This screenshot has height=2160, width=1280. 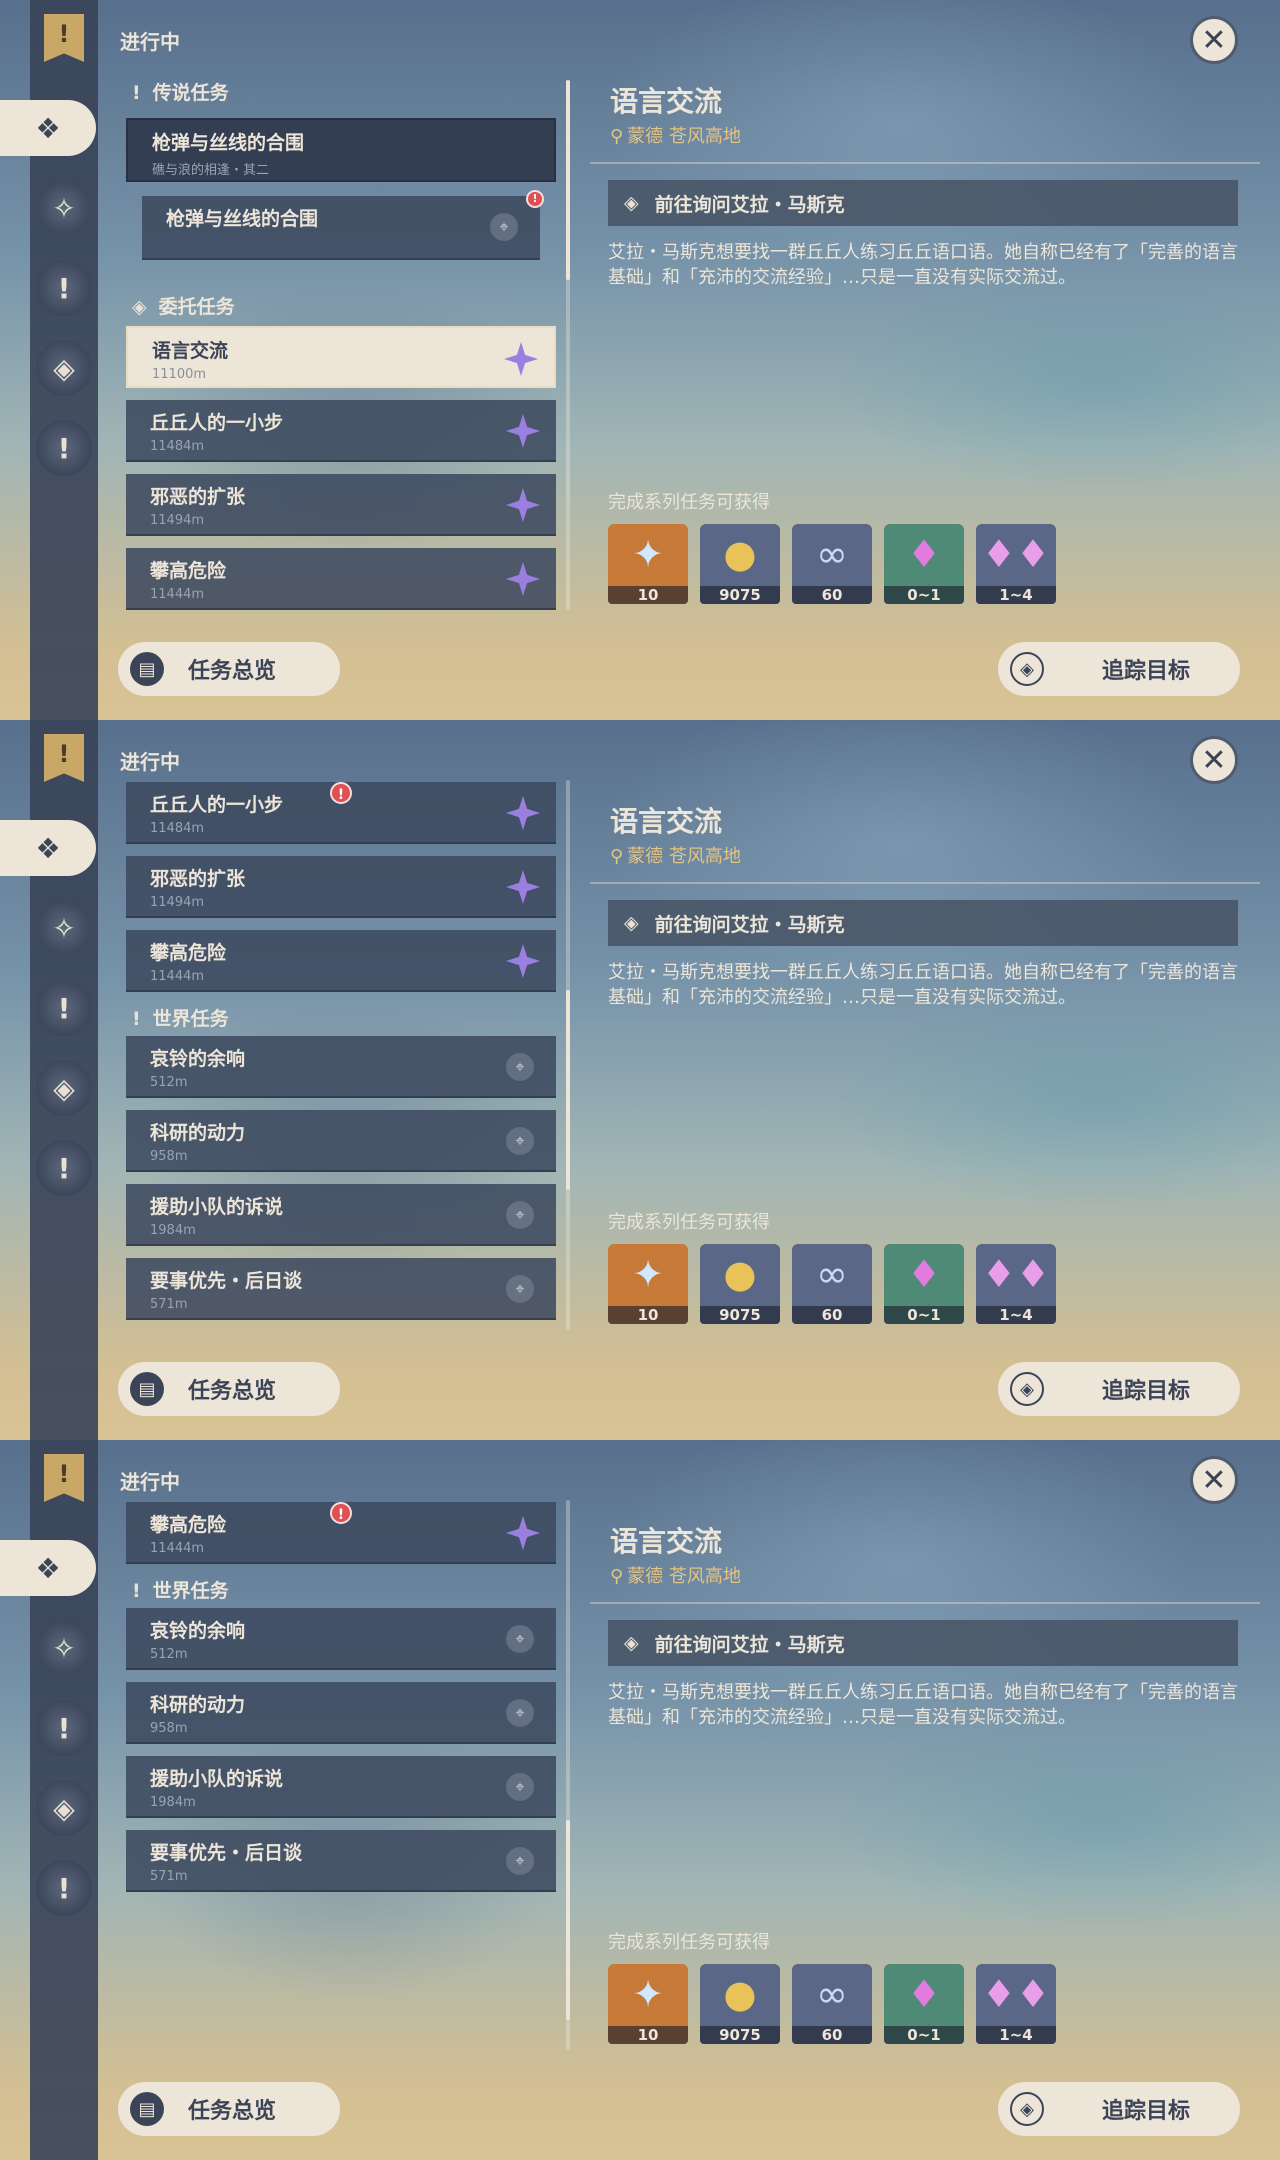 I want to click on legend-section-header: ! 传说任务, so click(x=180, y=93).